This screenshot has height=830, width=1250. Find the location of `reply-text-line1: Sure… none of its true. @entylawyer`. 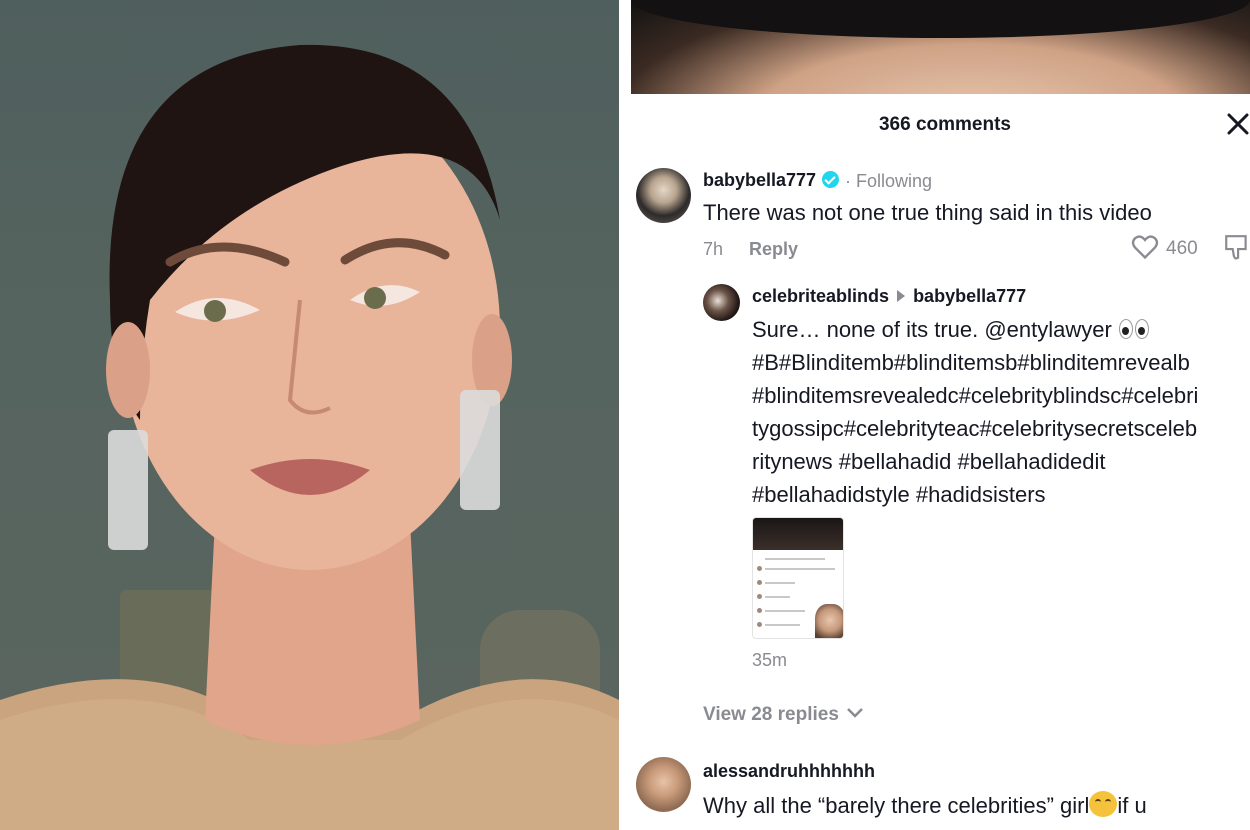

reply-text-line1: Sure… none of its true. @entylawyer is located at coordinates (932, 329).